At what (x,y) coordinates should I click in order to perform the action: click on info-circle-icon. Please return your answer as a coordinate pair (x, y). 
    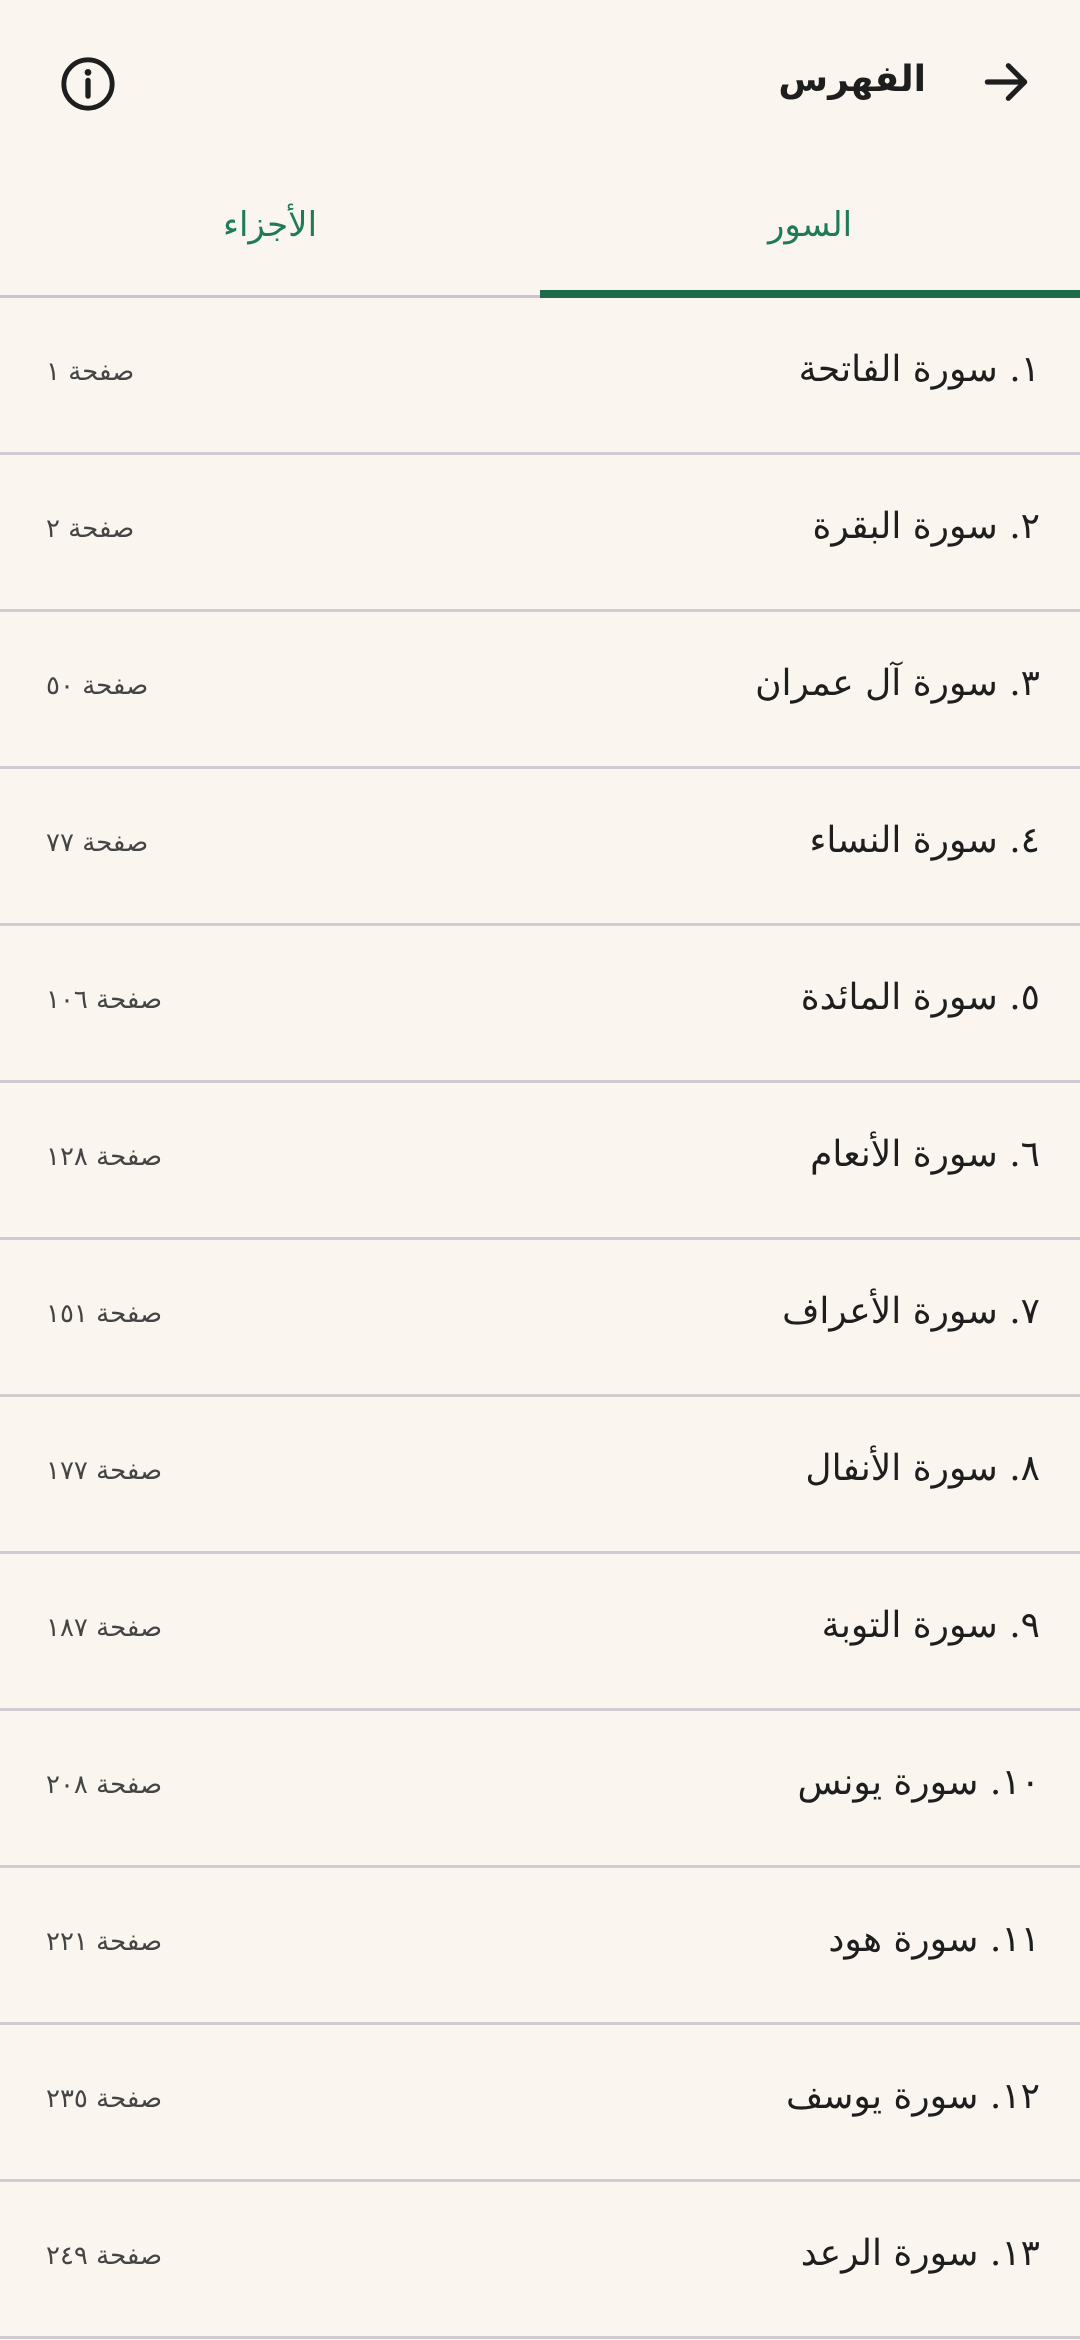
    Looking at the image, I should click on (88, 84).